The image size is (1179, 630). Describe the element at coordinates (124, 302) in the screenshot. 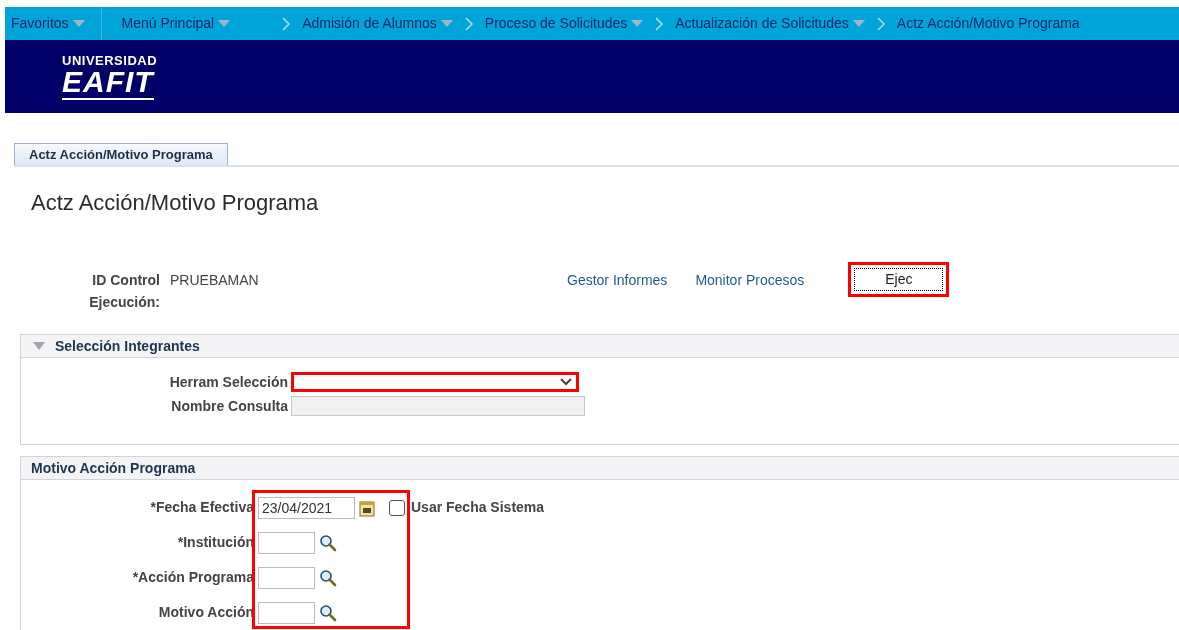

I see `field-label: Ejecución:` at that location.